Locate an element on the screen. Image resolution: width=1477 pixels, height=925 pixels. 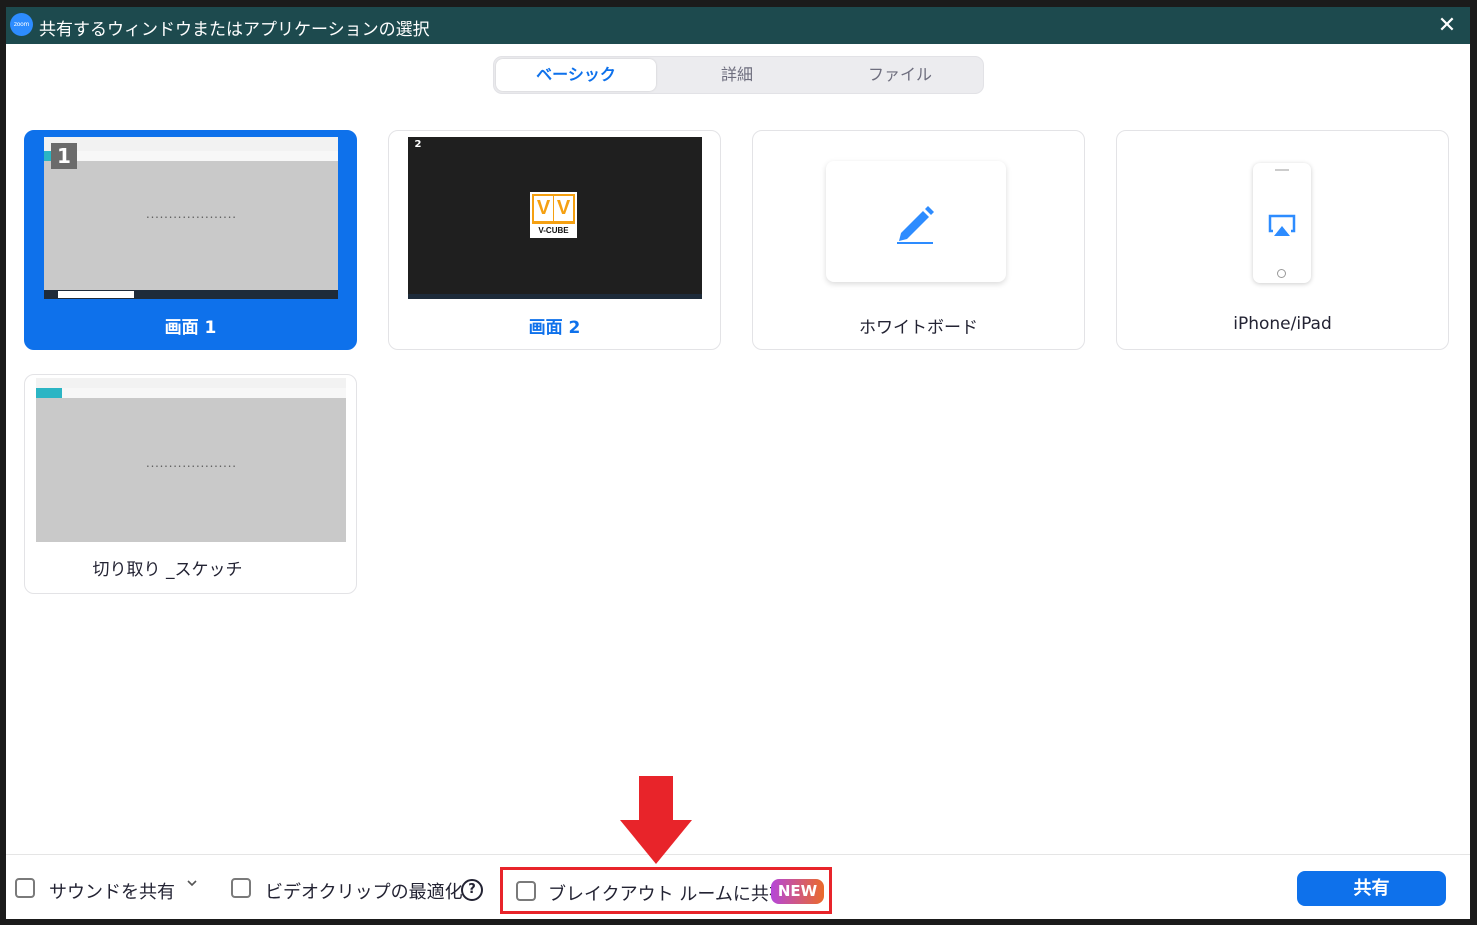
tile-screen-2: V V V-CUBE 2 画面 2 is located at coordinates (554, 240).